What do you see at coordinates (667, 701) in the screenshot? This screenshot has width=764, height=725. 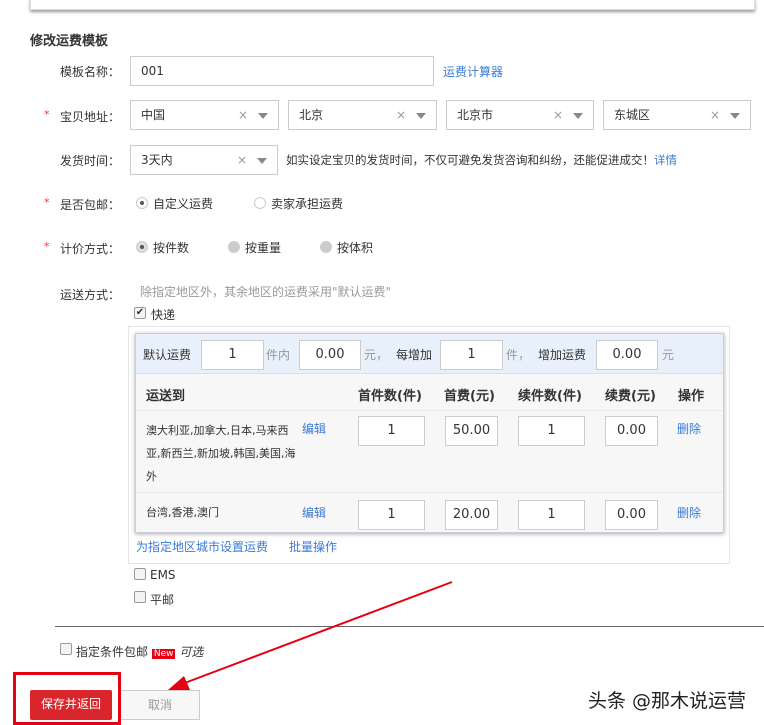 I see `watermark: 头条 @那木说运营` at bounding box center [667, 701].